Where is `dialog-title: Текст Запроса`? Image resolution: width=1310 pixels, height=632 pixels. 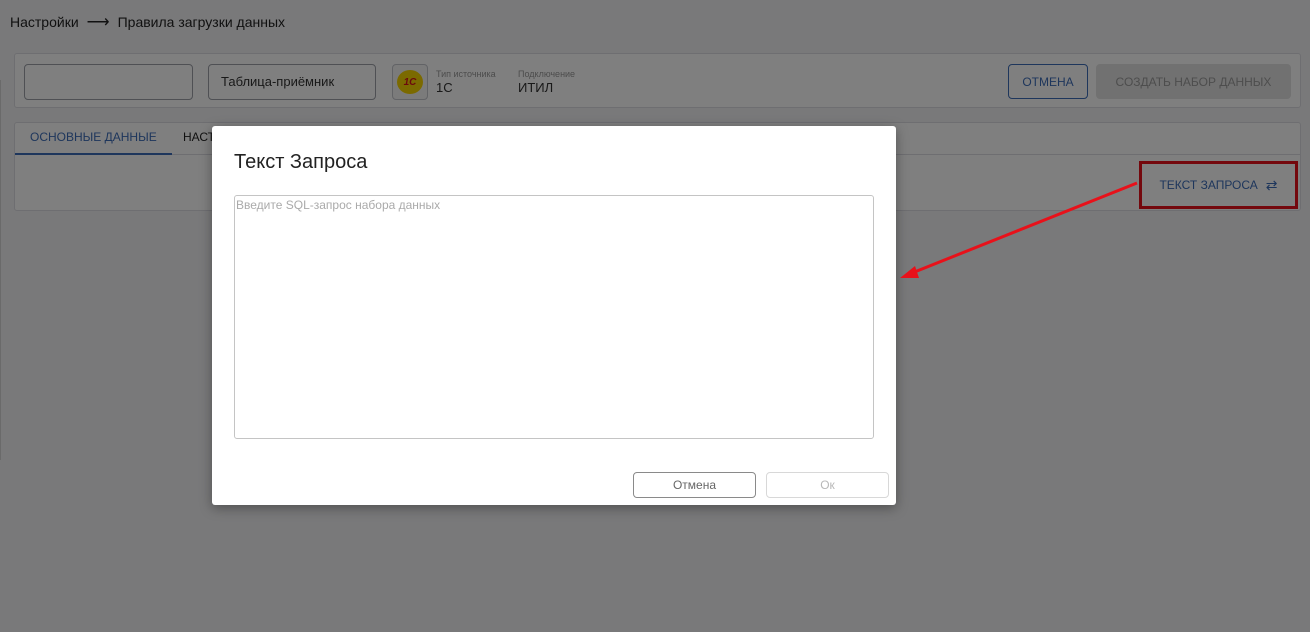
dialog-title: Текст Запроса is located at coordinates (301, 162).